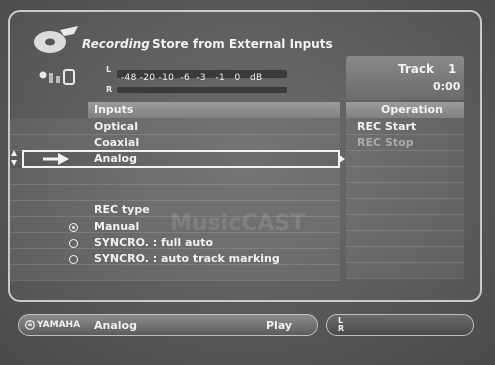 The height and width of the screenshot is (365, 495). I want to click on yamaha-brand: YAMAHA, so click(59, 325).